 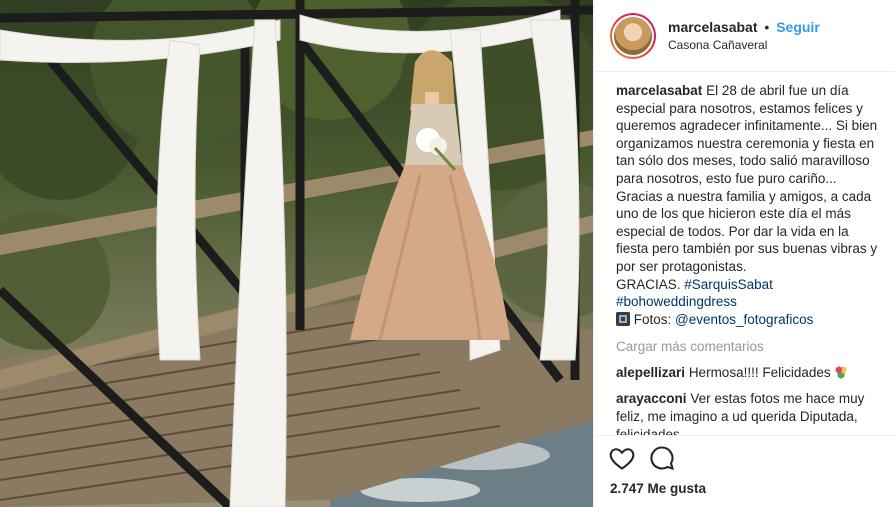 What do you see at coordinates (713, 27) in the screenshot?
I see `header-username: marcelasabat` at bounding box center [713, 27].